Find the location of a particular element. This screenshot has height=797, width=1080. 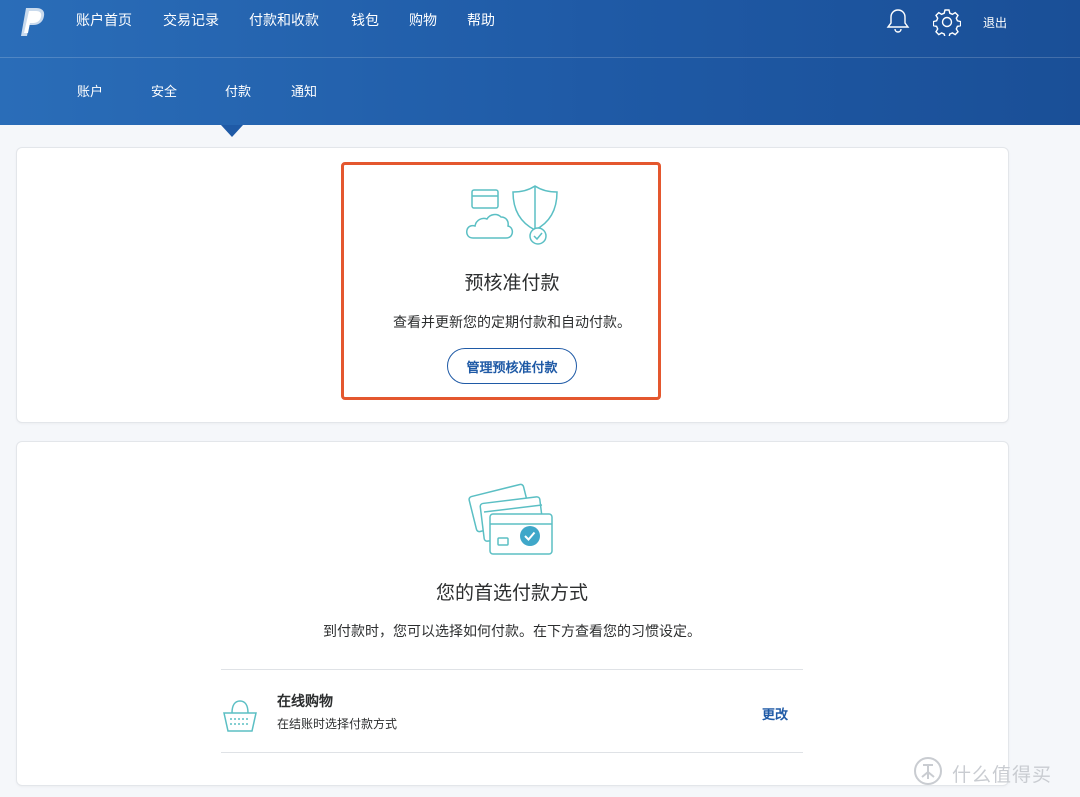

nav-wallet: 钱包 is located at coordinates (365, 21).